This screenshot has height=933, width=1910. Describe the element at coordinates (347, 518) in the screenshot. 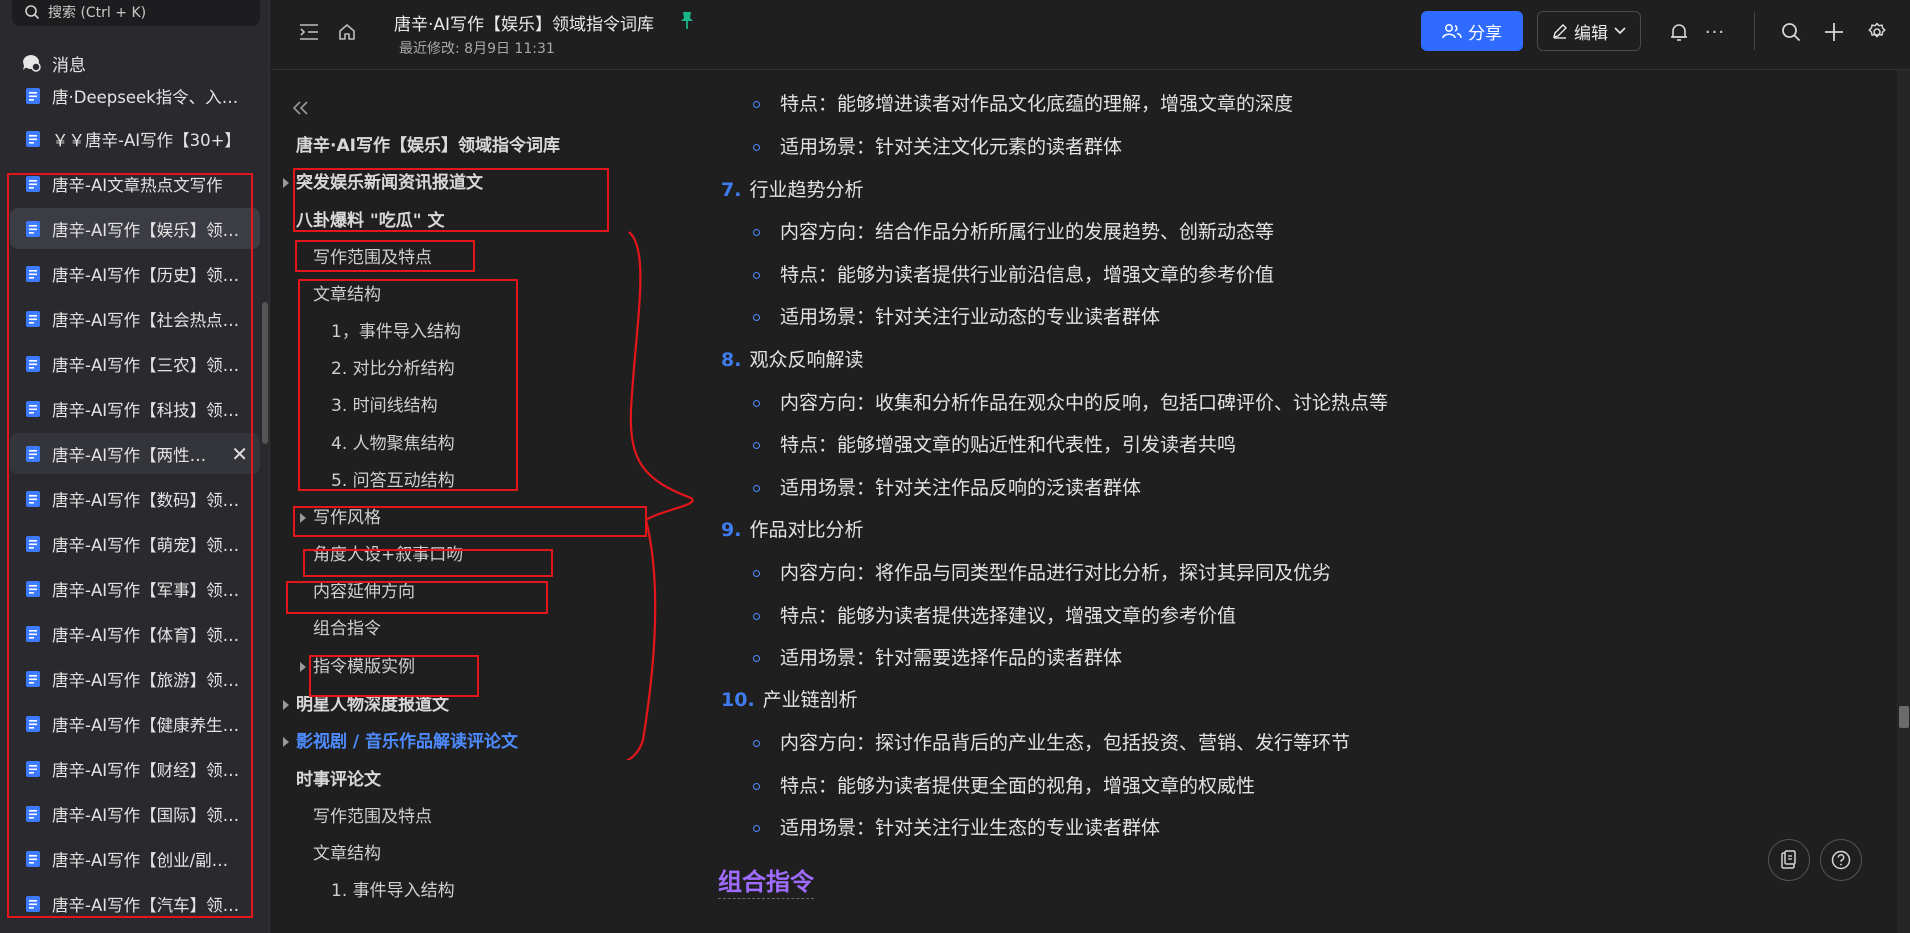

I see `outline-item: 写作风格` at that location.